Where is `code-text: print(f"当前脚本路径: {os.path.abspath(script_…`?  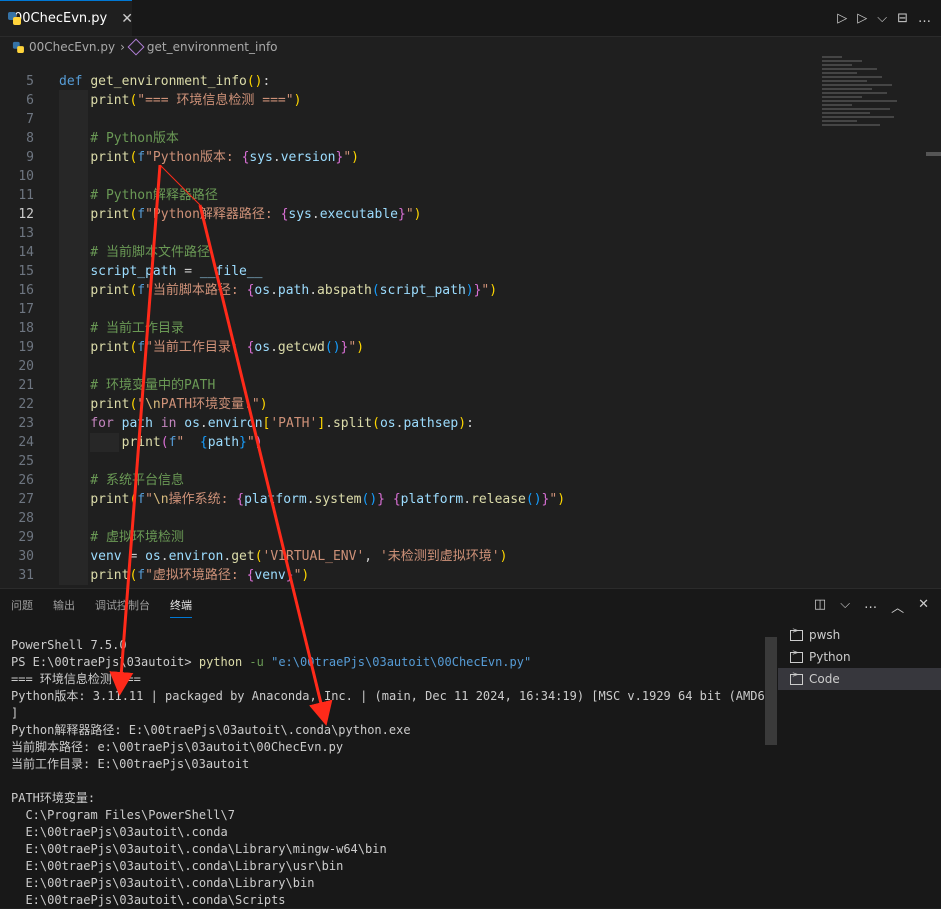 code-text: print(f"当前脚本路径: {os.path.abspath(script_… is located at coordinates (294, 290).